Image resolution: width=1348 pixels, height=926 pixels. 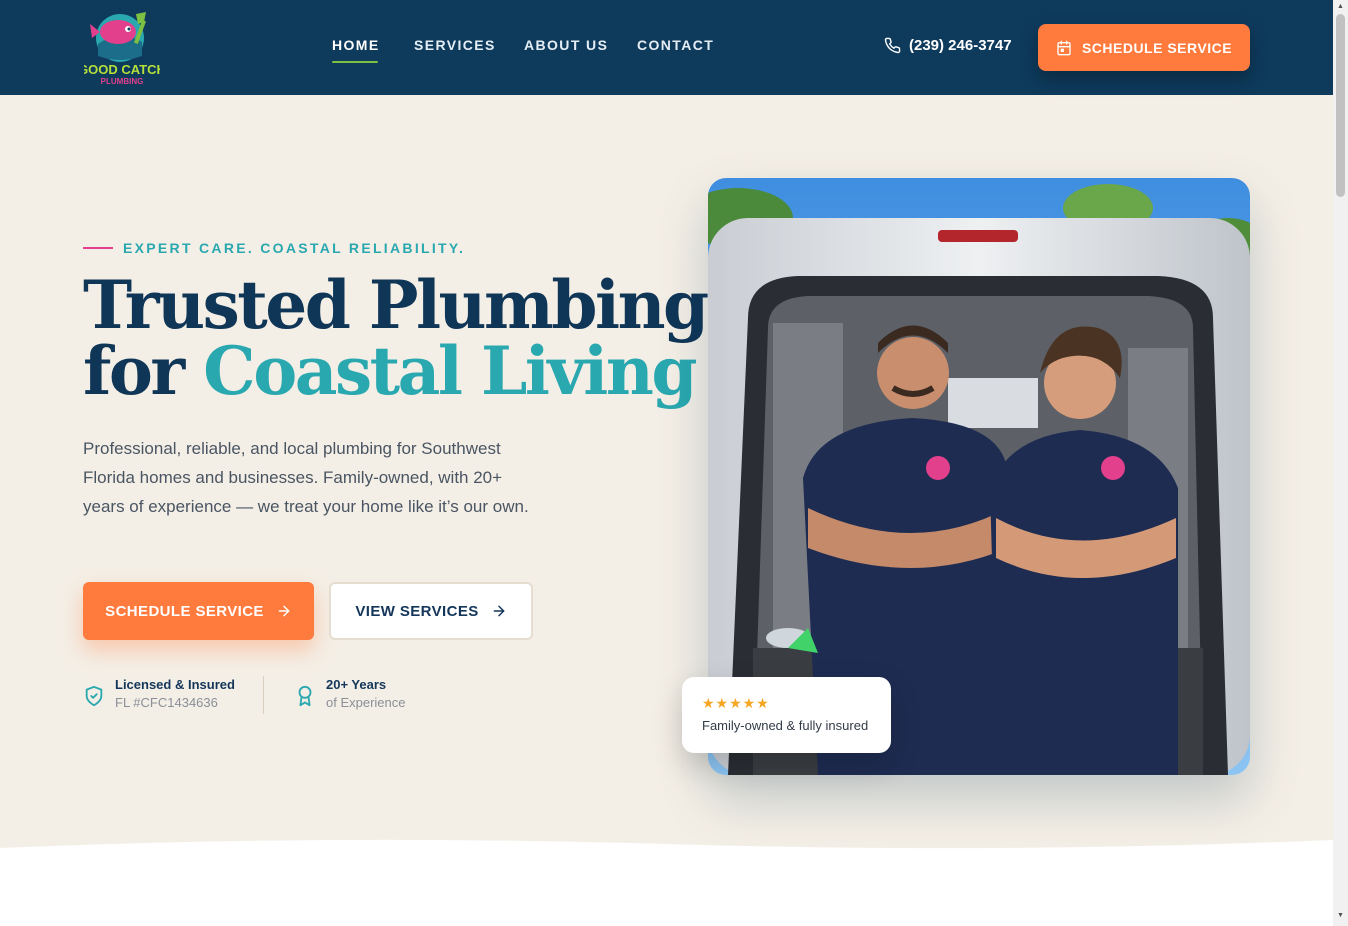 I want to click on view-services-label: VIEW SERVICES, so click(x=417, y=611).